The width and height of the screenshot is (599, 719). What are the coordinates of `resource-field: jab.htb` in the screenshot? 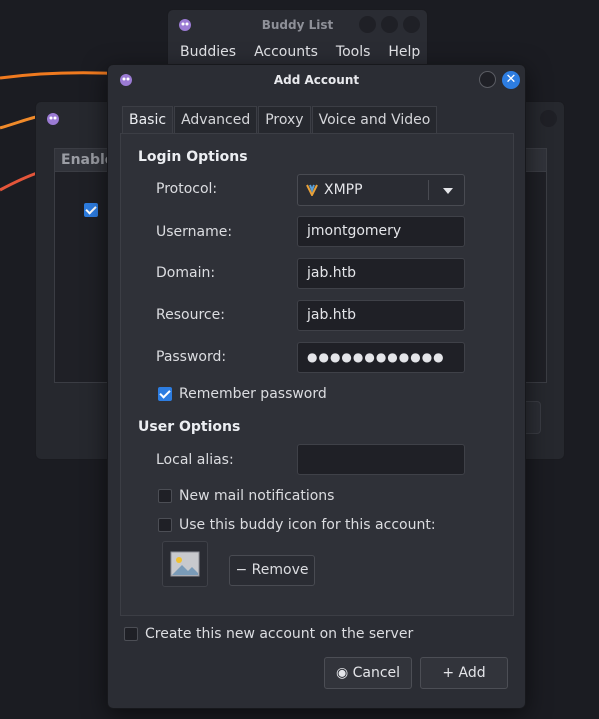 It's located at (381, 315).